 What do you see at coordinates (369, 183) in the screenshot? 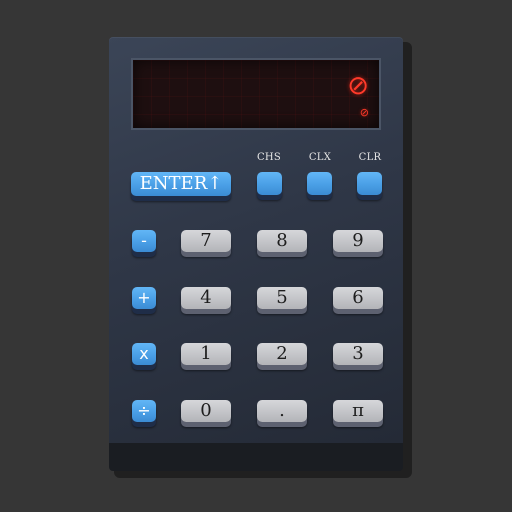
I see `clr-button` at bounding box center [369, 183].